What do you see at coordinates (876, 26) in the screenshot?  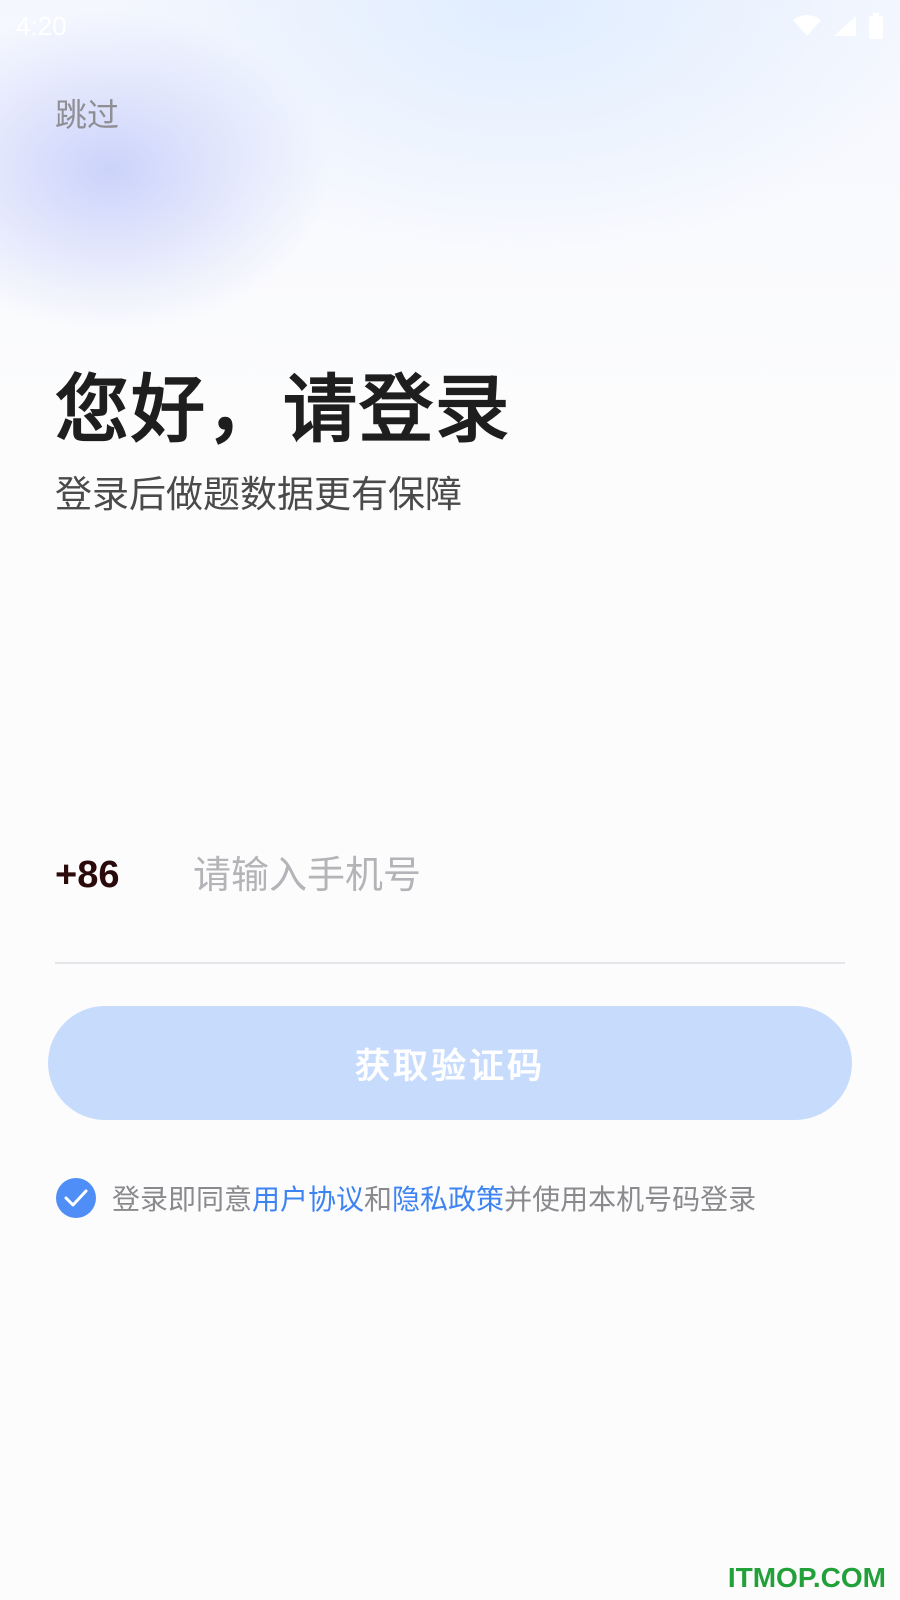 I see `battery-icon` at bounding box center [876, 26].